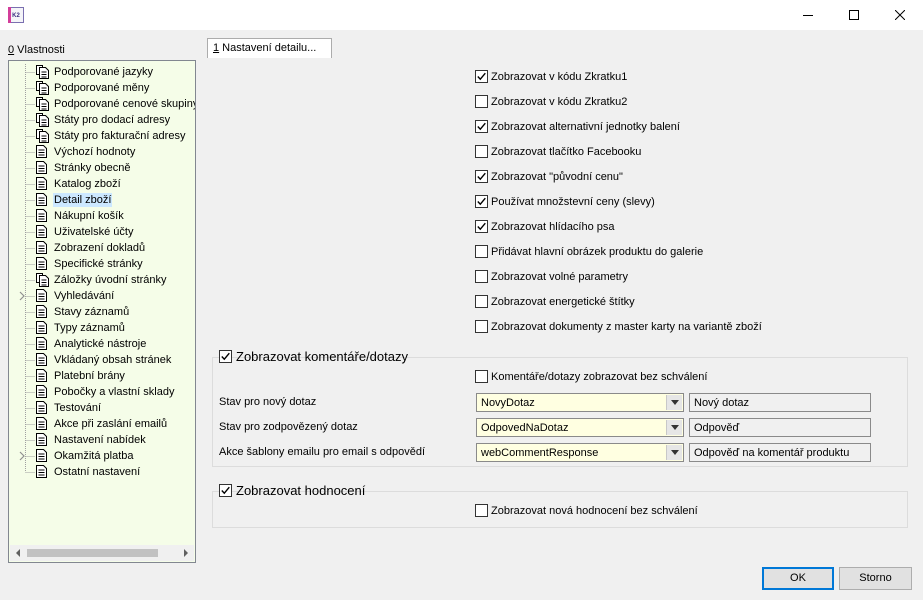  Describe the element at coordinates (102, 328) in the screenshot. I see `tree-item: Typy záznamů` at that location.